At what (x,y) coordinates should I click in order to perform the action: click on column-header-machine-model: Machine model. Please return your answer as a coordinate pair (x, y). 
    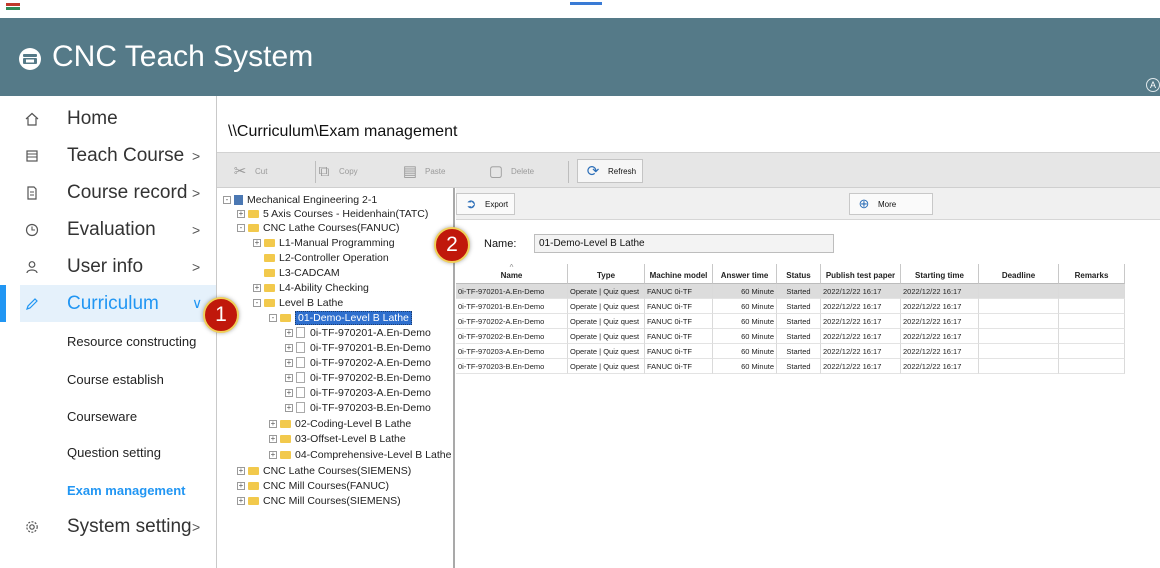
    Looking at the image, I should click on (679, 274).